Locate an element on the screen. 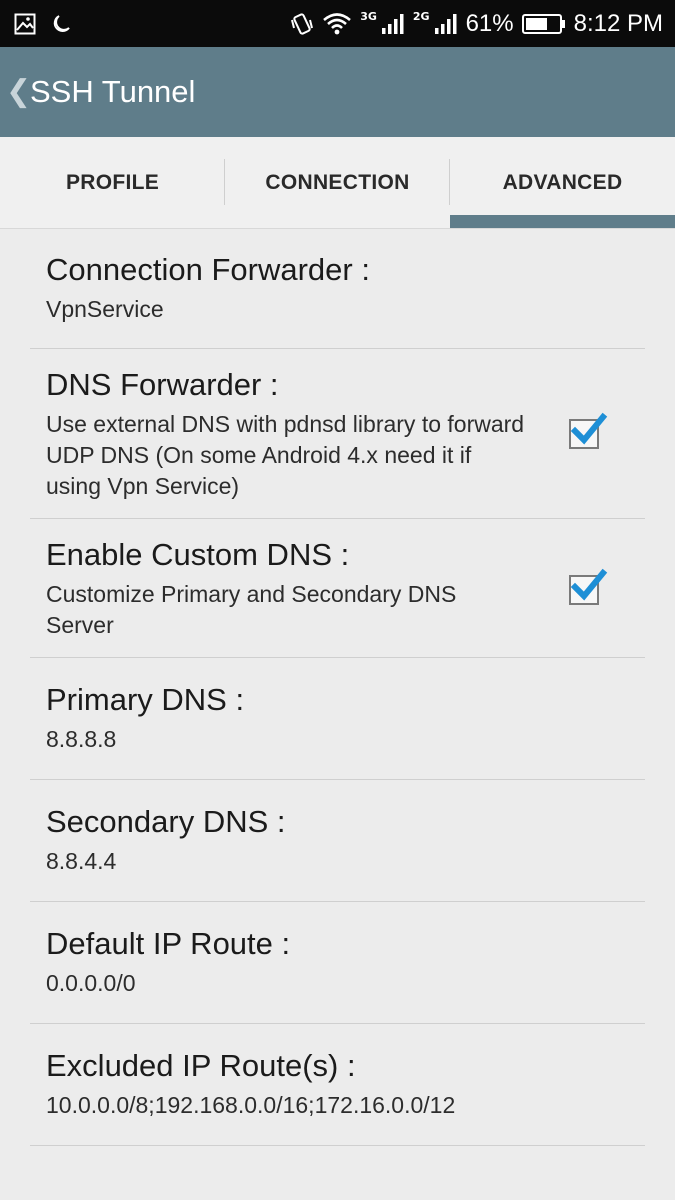 The height and width of the screenshot is (1200, 675). tab-label: CONNECTION is located at coordinates (337, 182).